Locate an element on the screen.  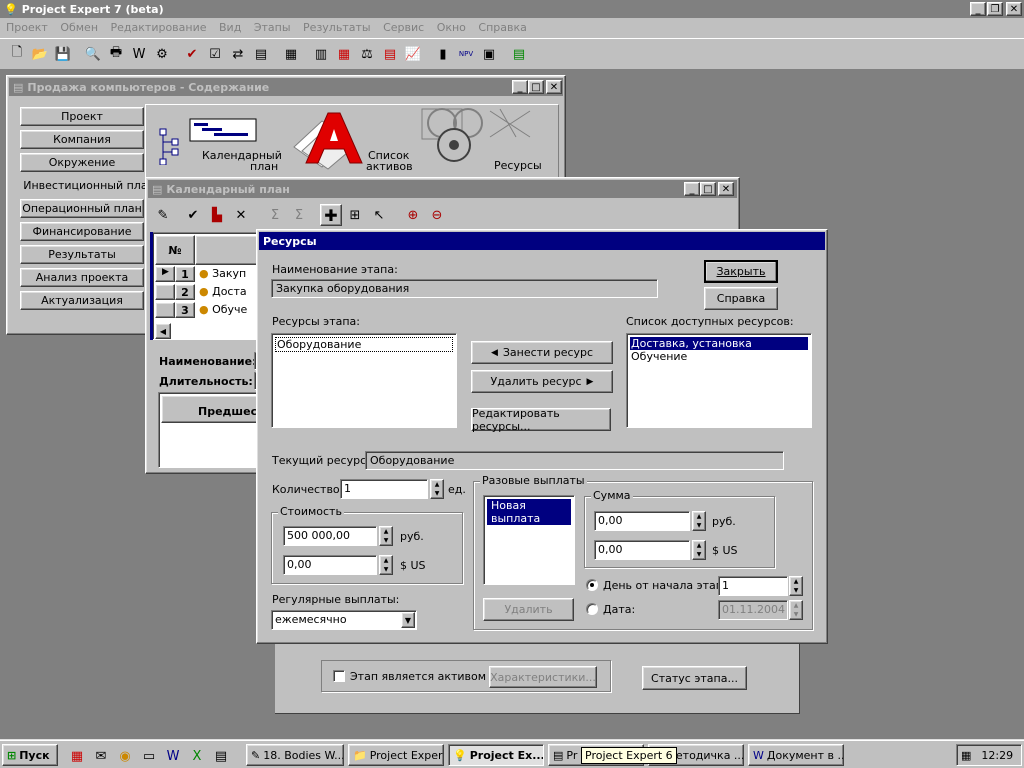
menu-window: Окно is located at coordinates (451, 27).